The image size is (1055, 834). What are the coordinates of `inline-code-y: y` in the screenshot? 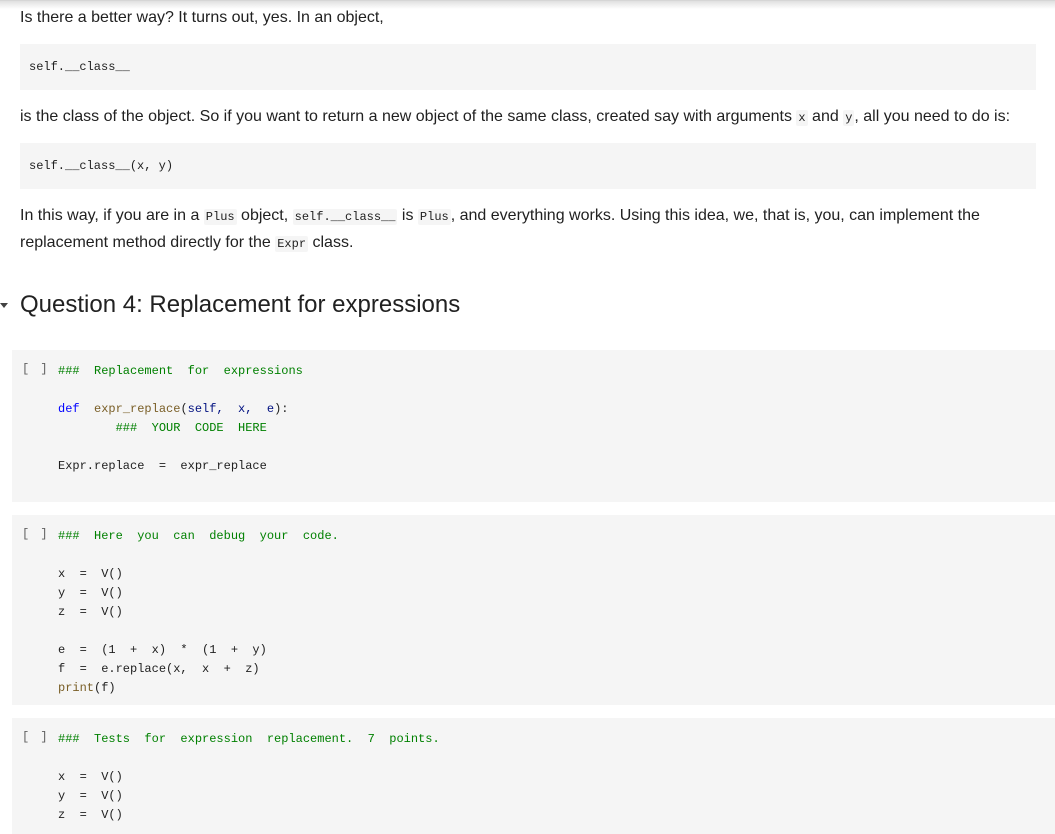 It's located at (849, 118).